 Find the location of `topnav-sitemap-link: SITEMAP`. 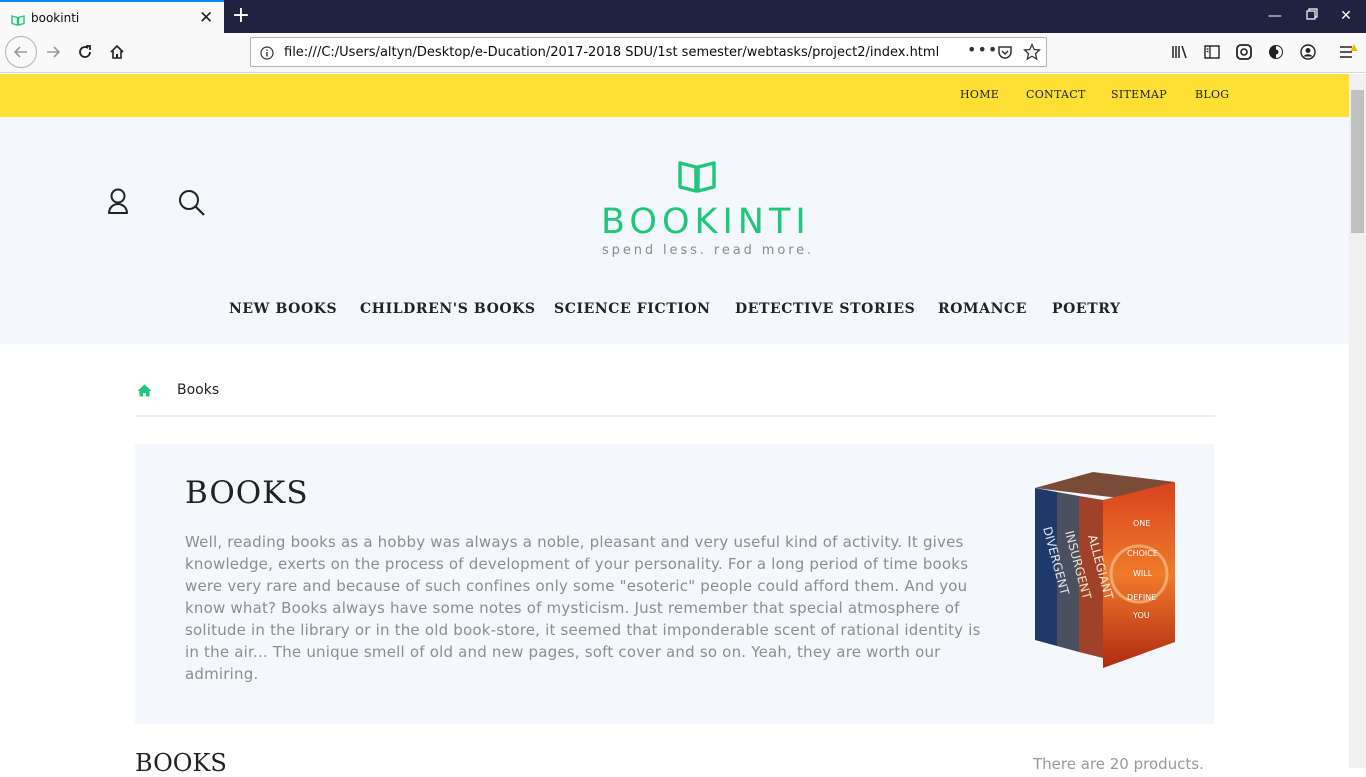

topnav-sitemap-link: SITEMAP is located at coordinates (1139, 94).